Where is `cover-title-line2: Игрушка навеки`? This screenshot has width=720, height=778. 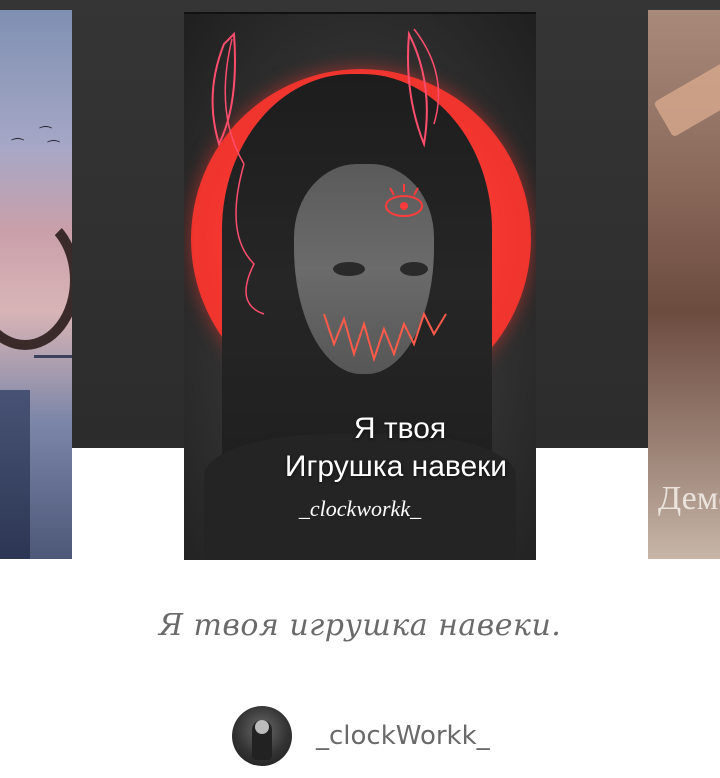
cover-title-line2: Игрушка навеки is located at coordinates (396, 466).